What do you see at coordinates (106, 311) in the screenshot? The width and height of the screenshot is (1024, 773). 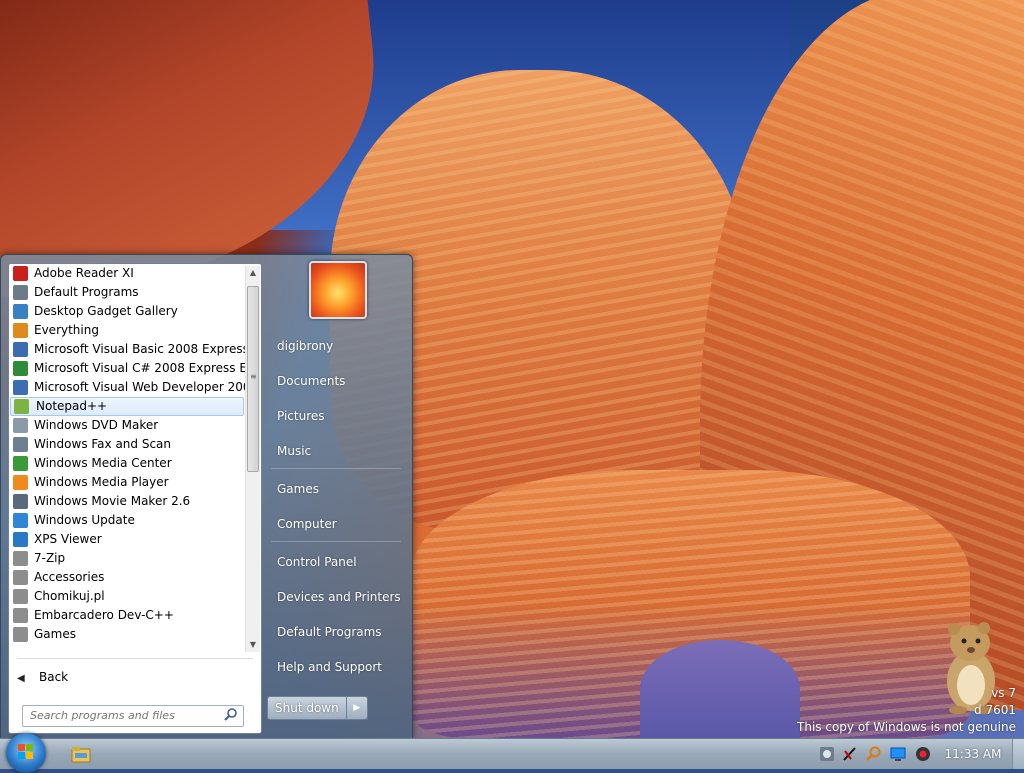 I see `program-label: Desktop Gadget Gallery` at bounding box center [106, 311].